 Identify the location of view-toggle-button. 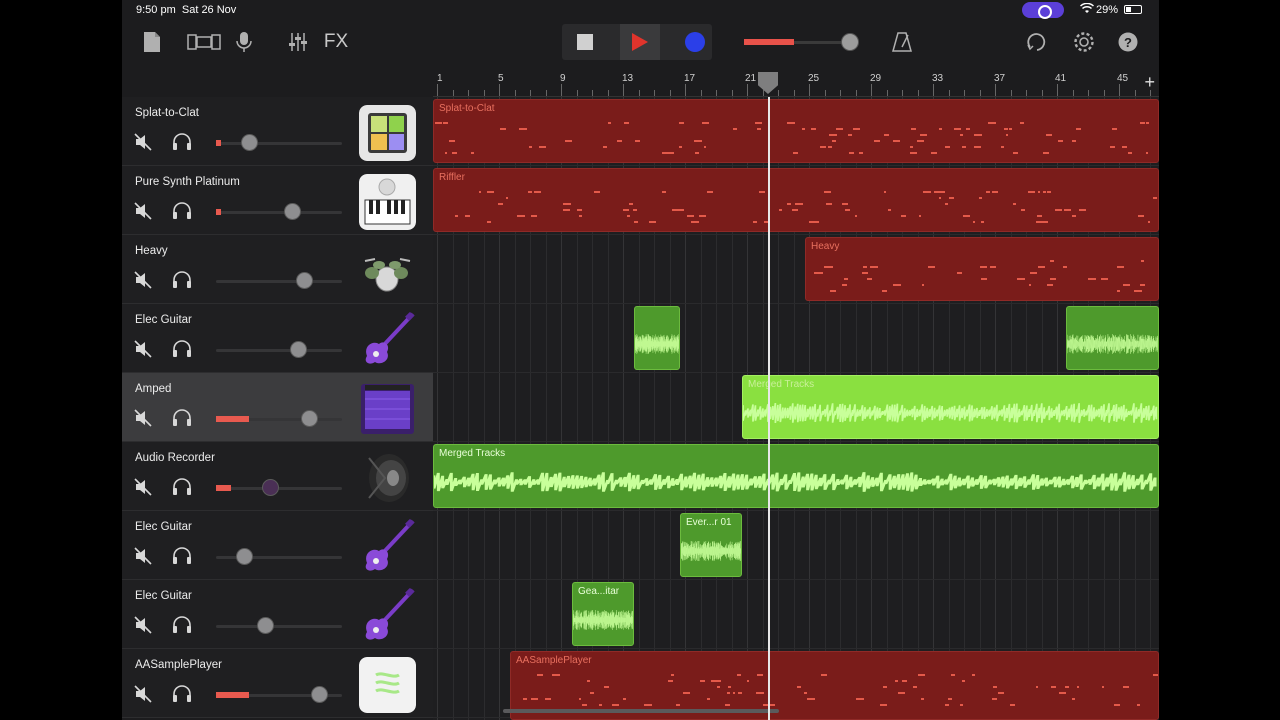
(204, 42).